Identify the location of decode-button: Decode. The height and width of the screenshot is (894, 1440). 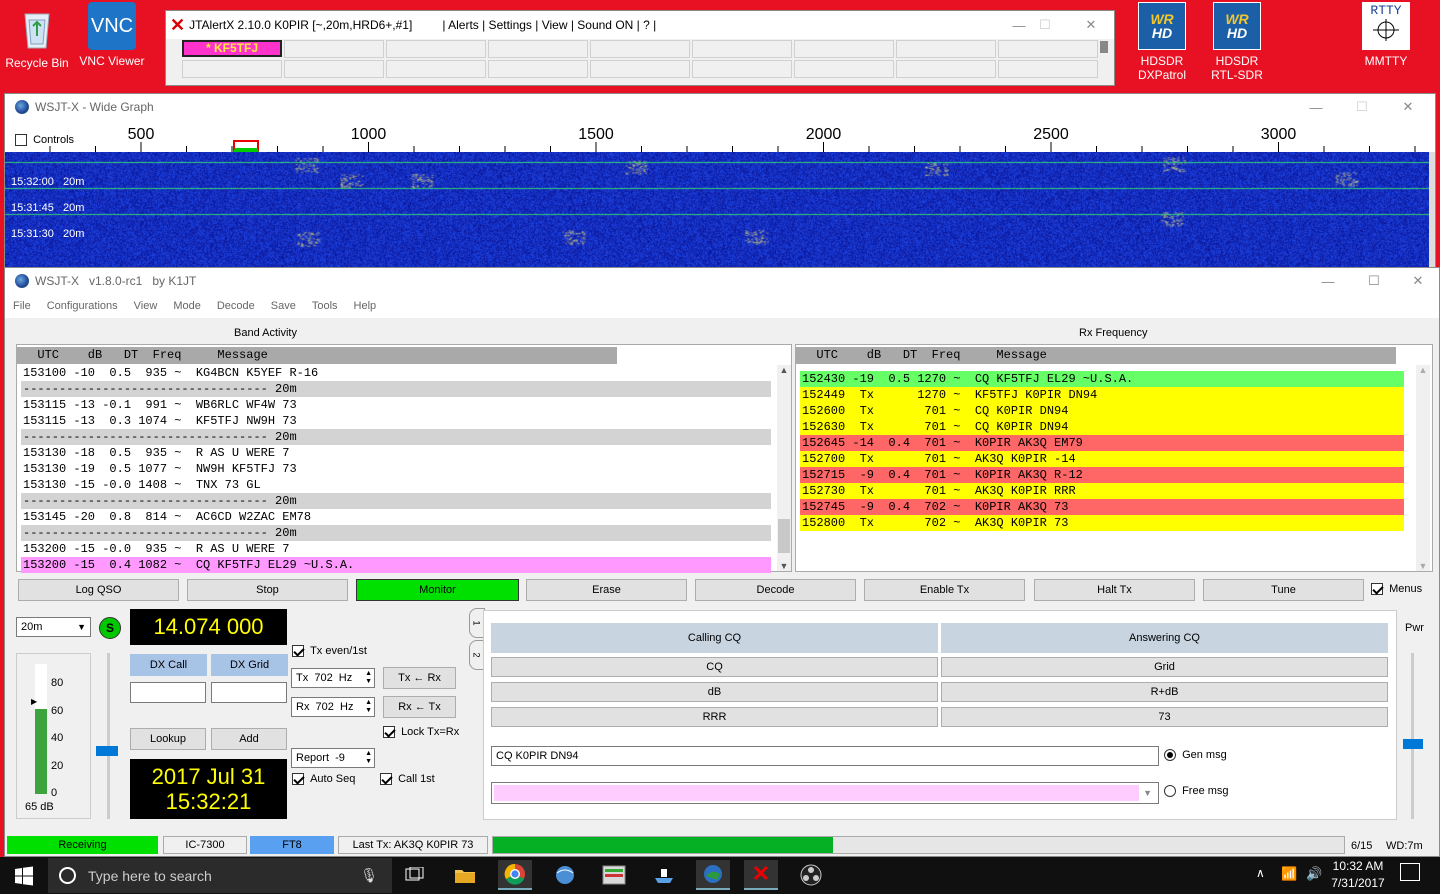
(775, 590).